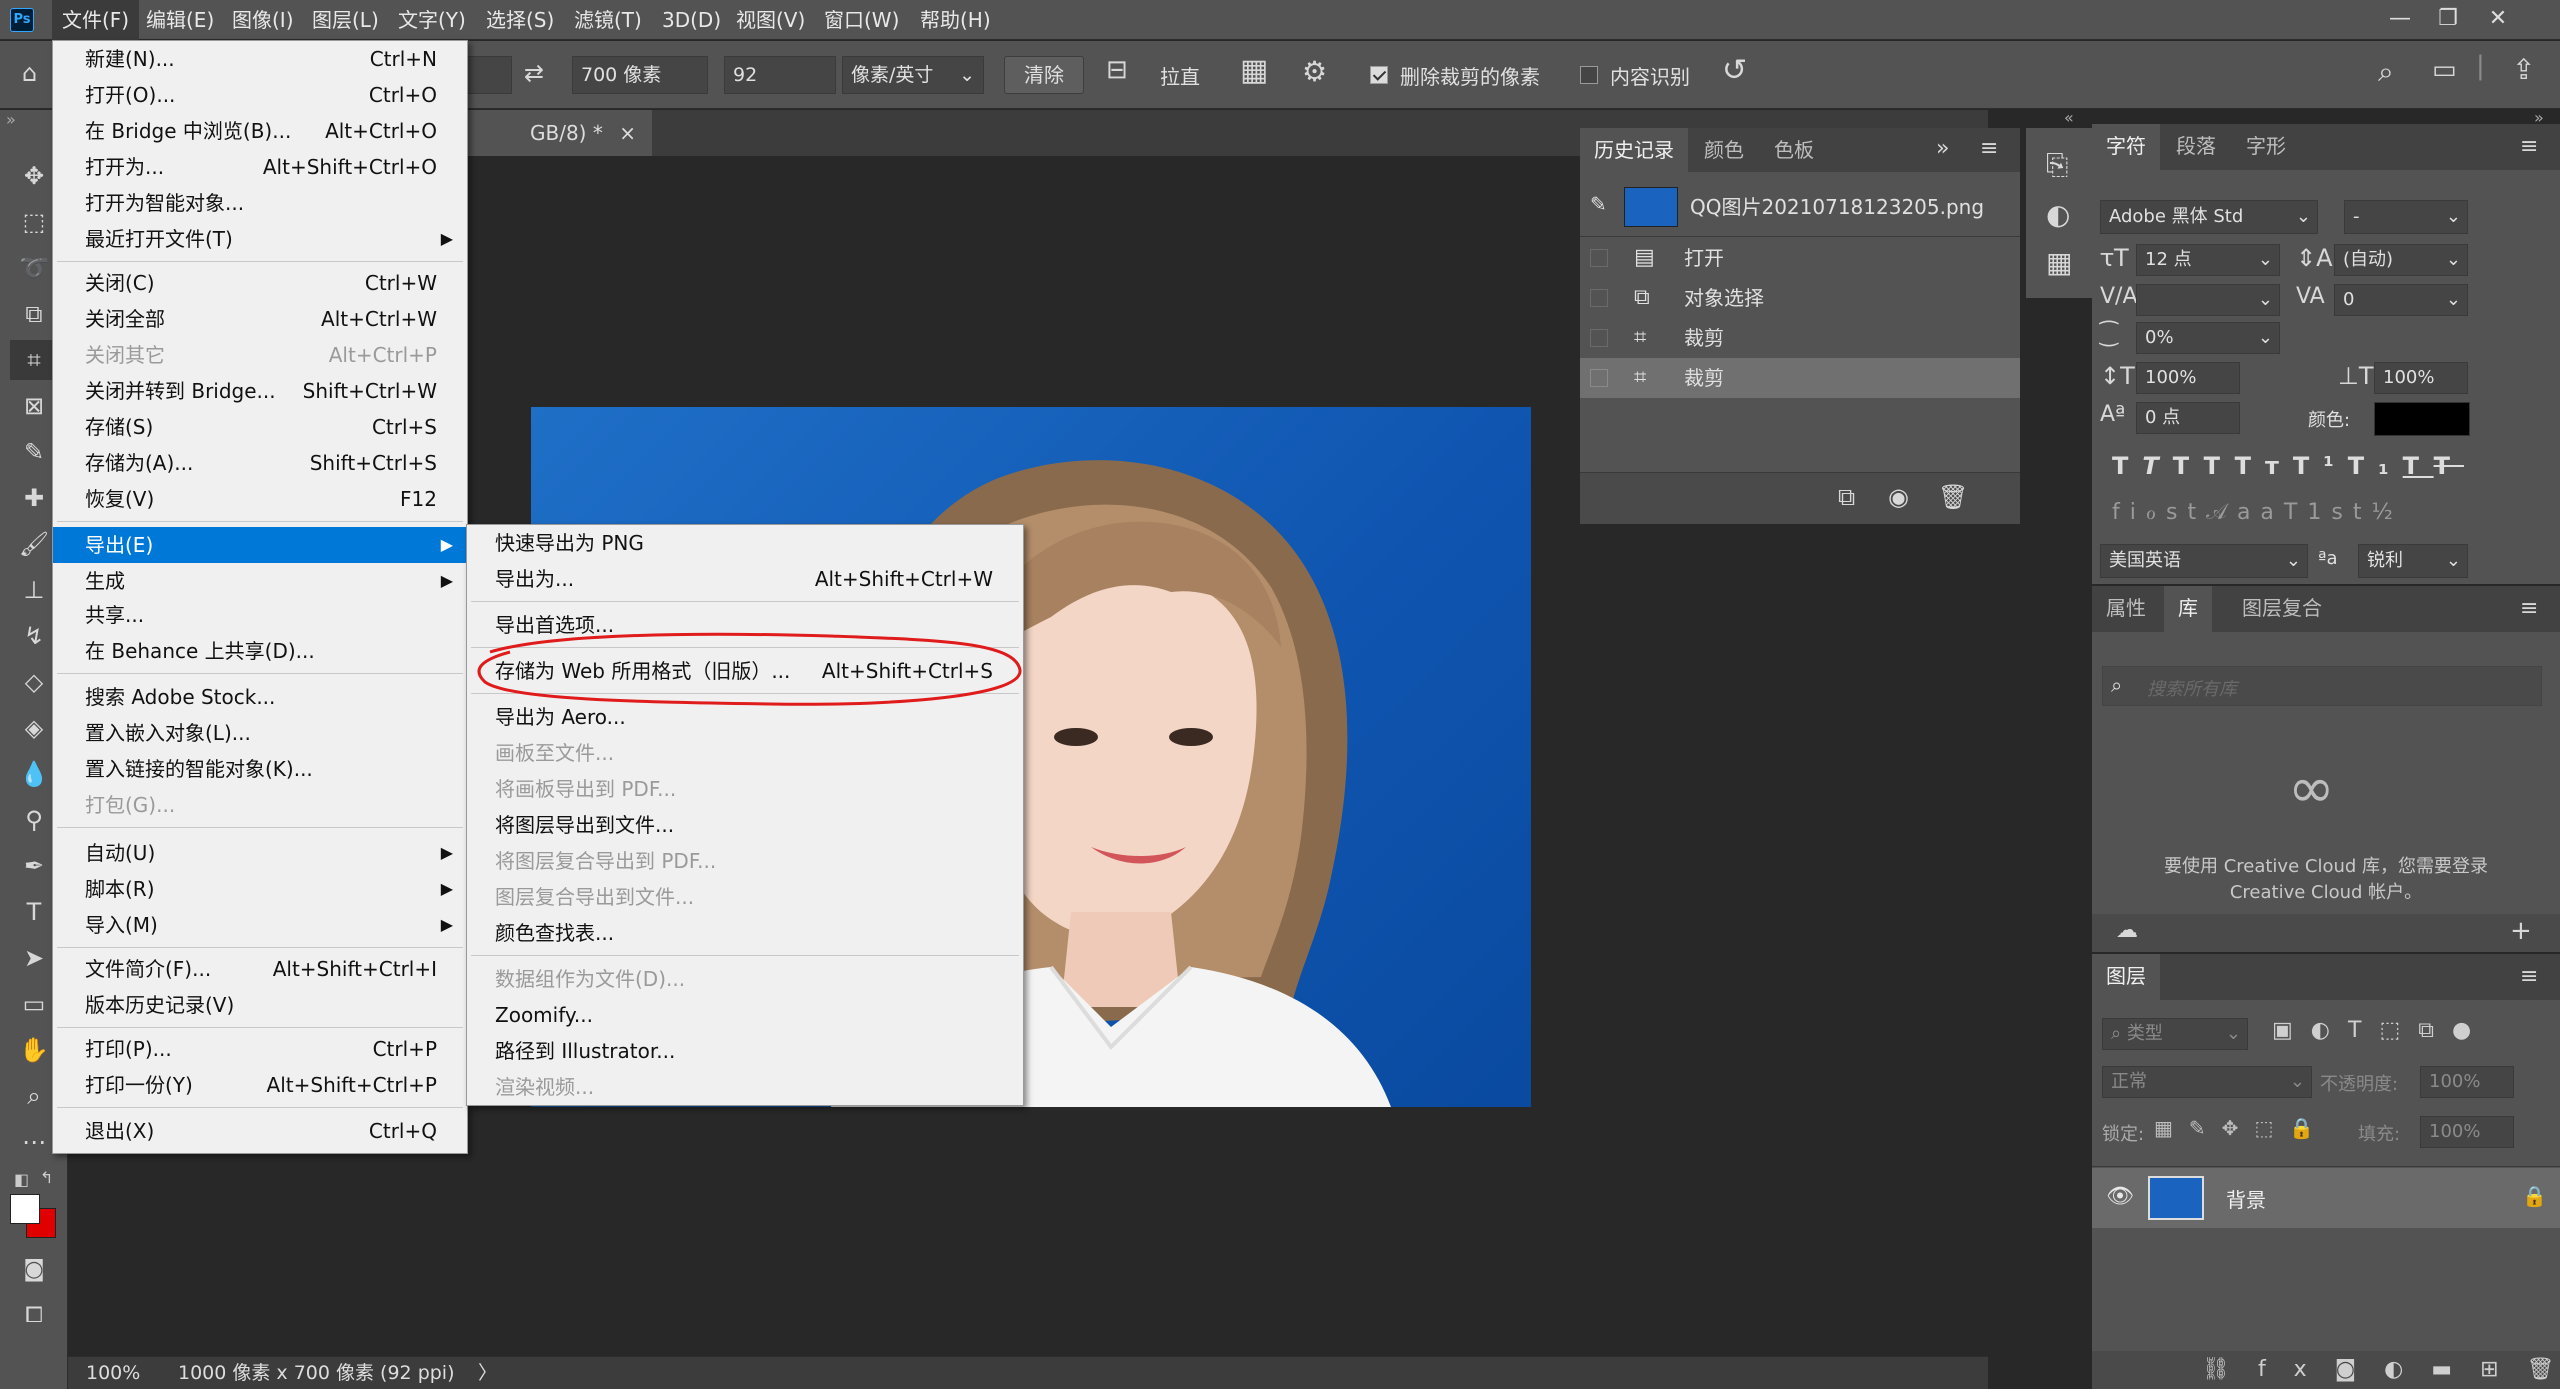 The image size is (2560, 1389). What do you see at coordinates (260, 1131) in the screenshot?
I see `menu-item-exit: 退出(X) Ctrl+Q` at bounding box center [260, 1131].